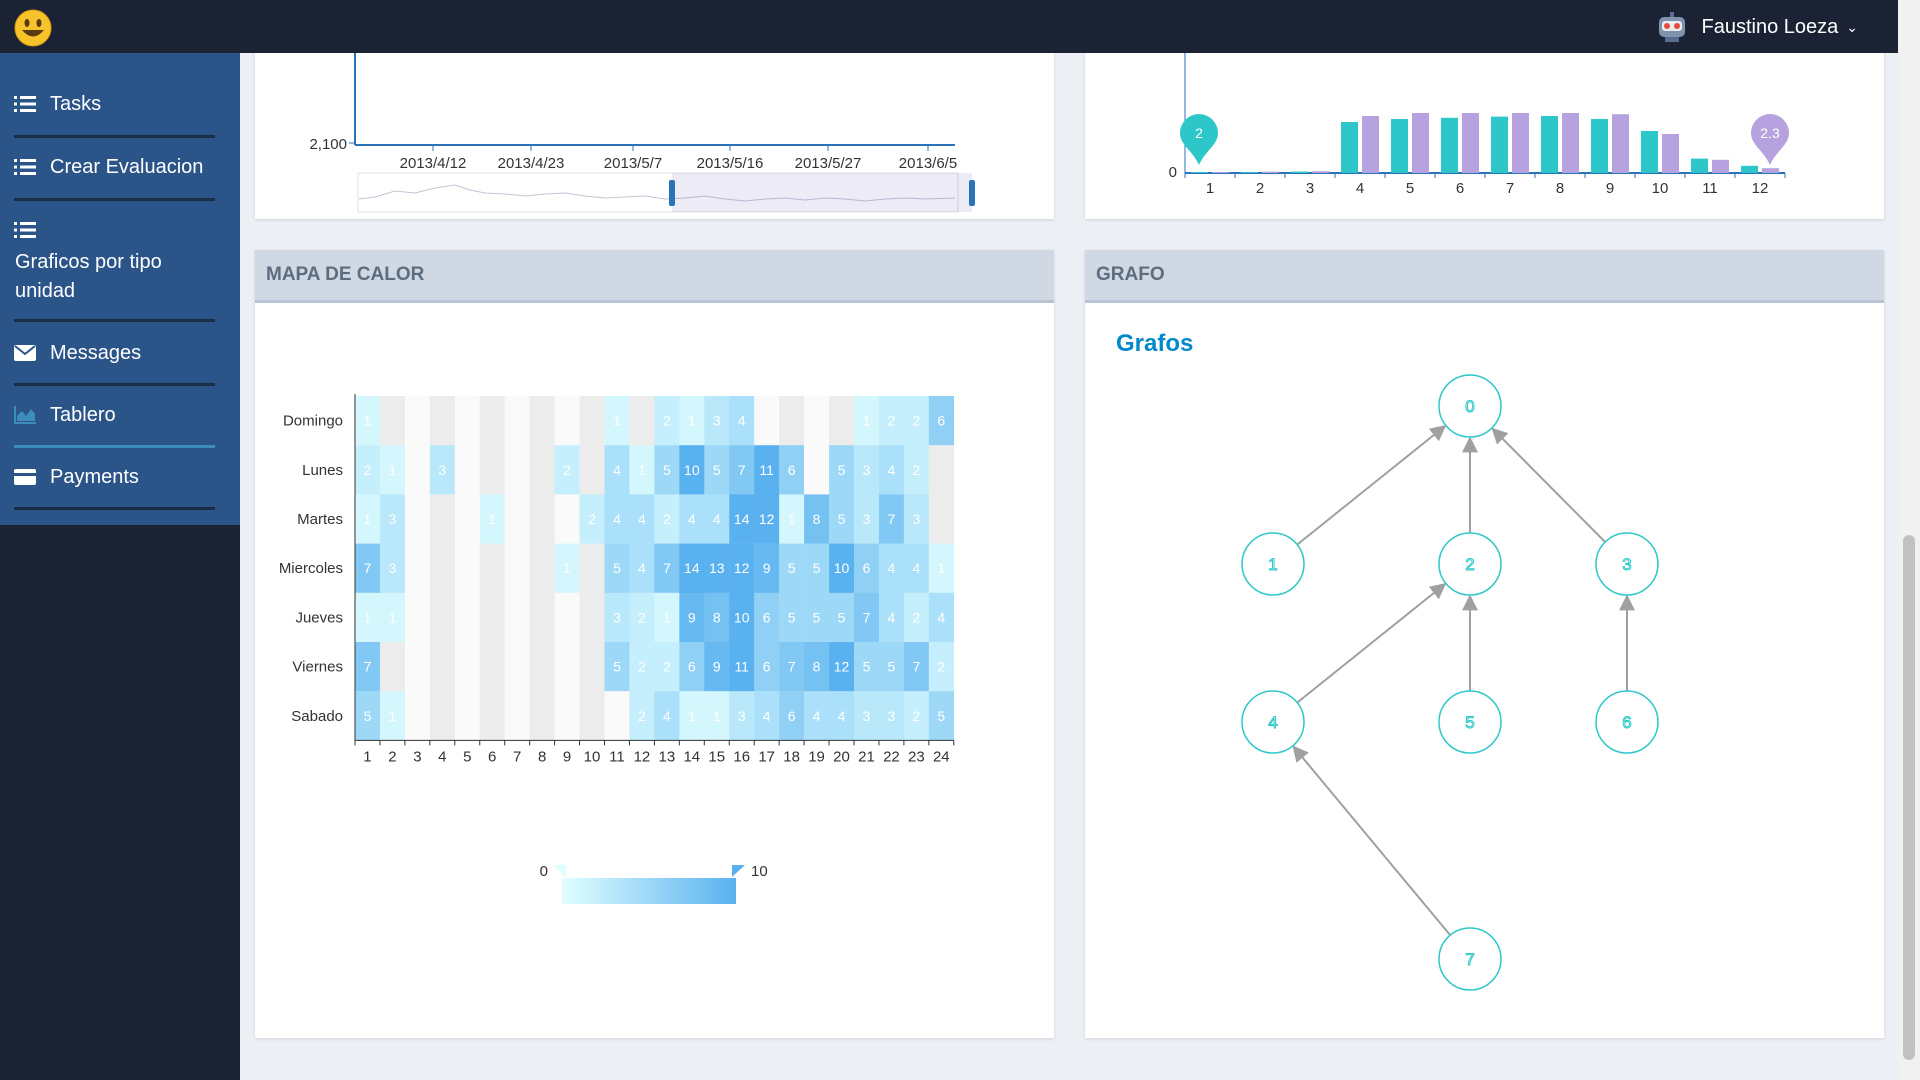  What do you see at coordinates (972, 193) in the screenshot?
I see `data-zoom-right-handle` at bounding box center [972, 193].